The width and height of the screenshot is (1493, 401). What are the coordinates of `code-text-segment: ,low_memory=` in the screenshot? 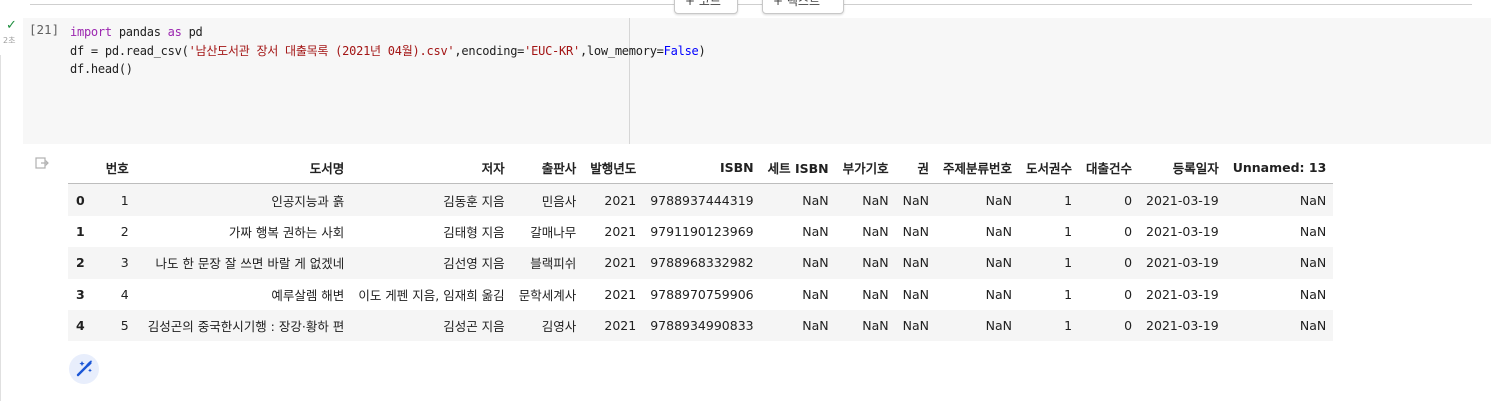 It's located at (621, 50).